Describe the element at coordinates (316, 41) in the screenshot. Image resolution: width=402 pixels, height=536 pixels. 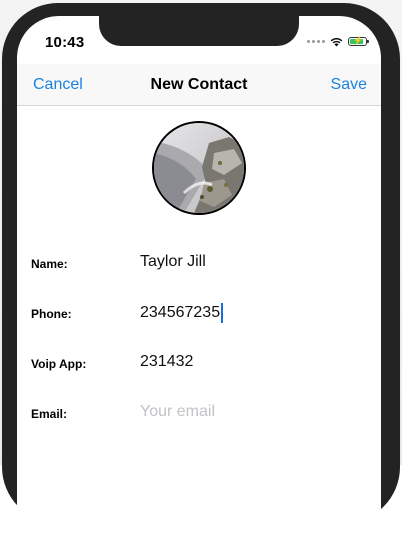
I see `signal-dots-icon` at that location.